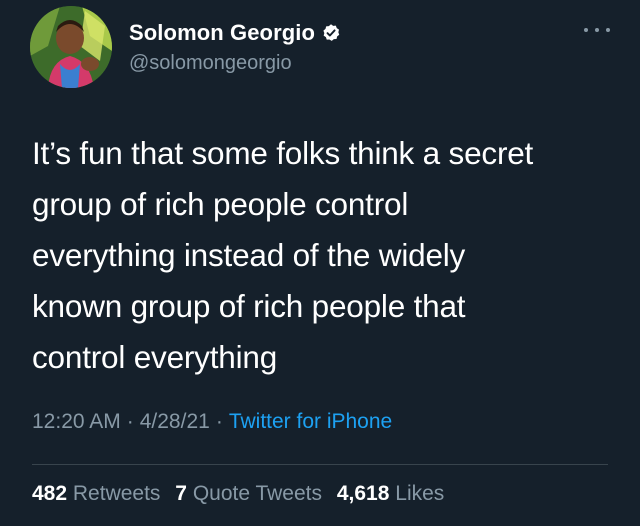 This screenshot has width=640, height=526. I want to click on tweet-date: 4/28/21, so click(175, 421).